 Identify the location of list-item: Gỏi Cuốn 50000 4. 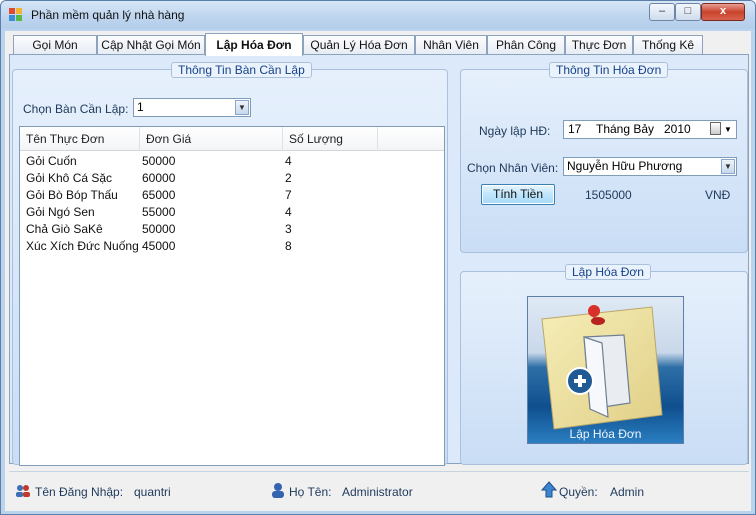
(232, 161).